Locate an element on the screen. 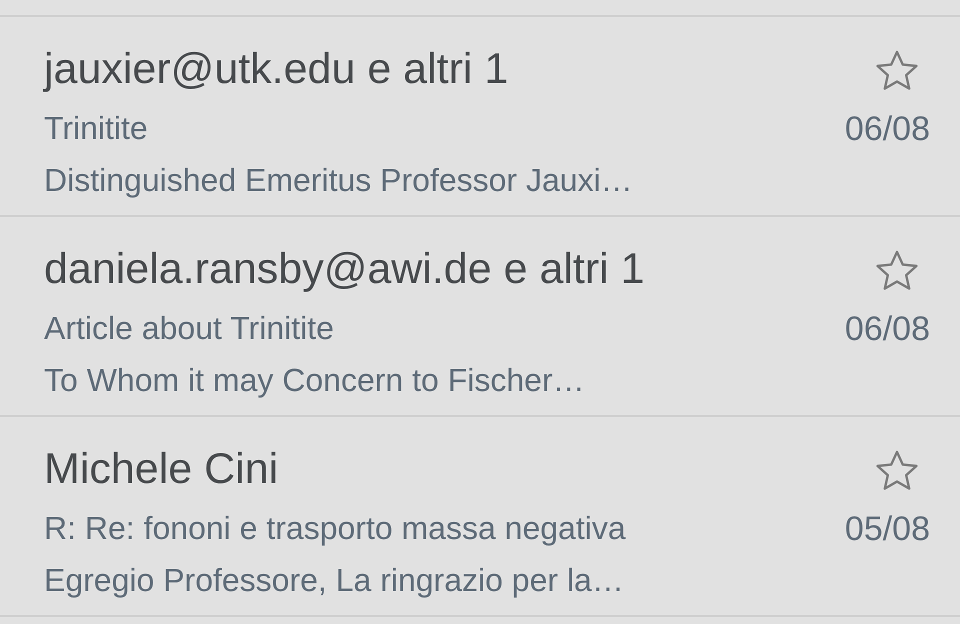 Image resolution: width=960 pixels, height=624 pixels. email-date: 05/08 is located at coordinates (887, 529).